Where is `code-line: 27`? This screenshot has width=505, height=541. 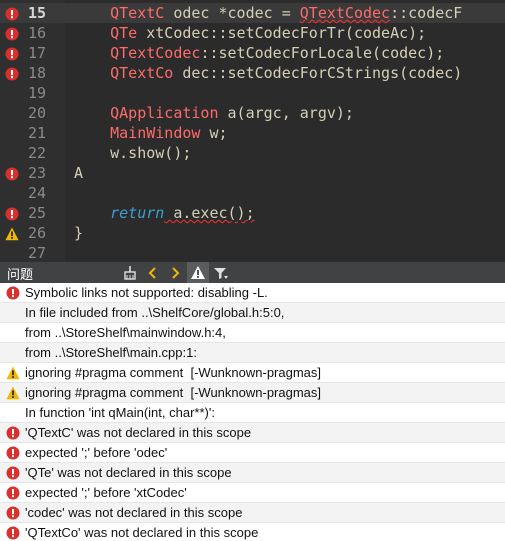 code-line: 27 is located at coordinates (252, 252).